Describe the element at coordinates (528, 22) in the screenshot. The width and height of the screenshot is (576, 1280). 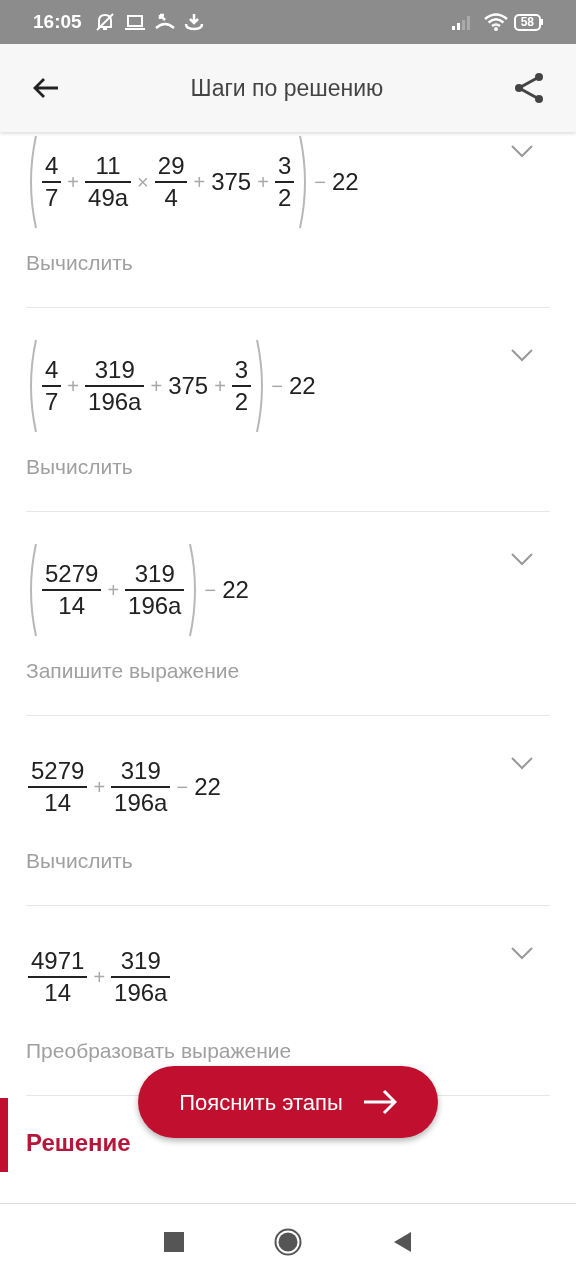
I see `battery-indicator: 58` at that location.